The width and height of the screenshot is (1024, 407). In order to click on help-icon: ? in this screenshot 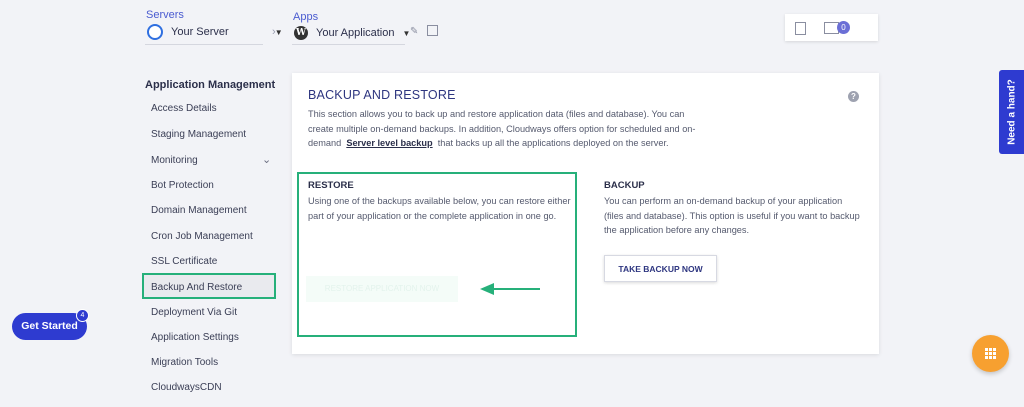, I will do `click(853, 96)`.